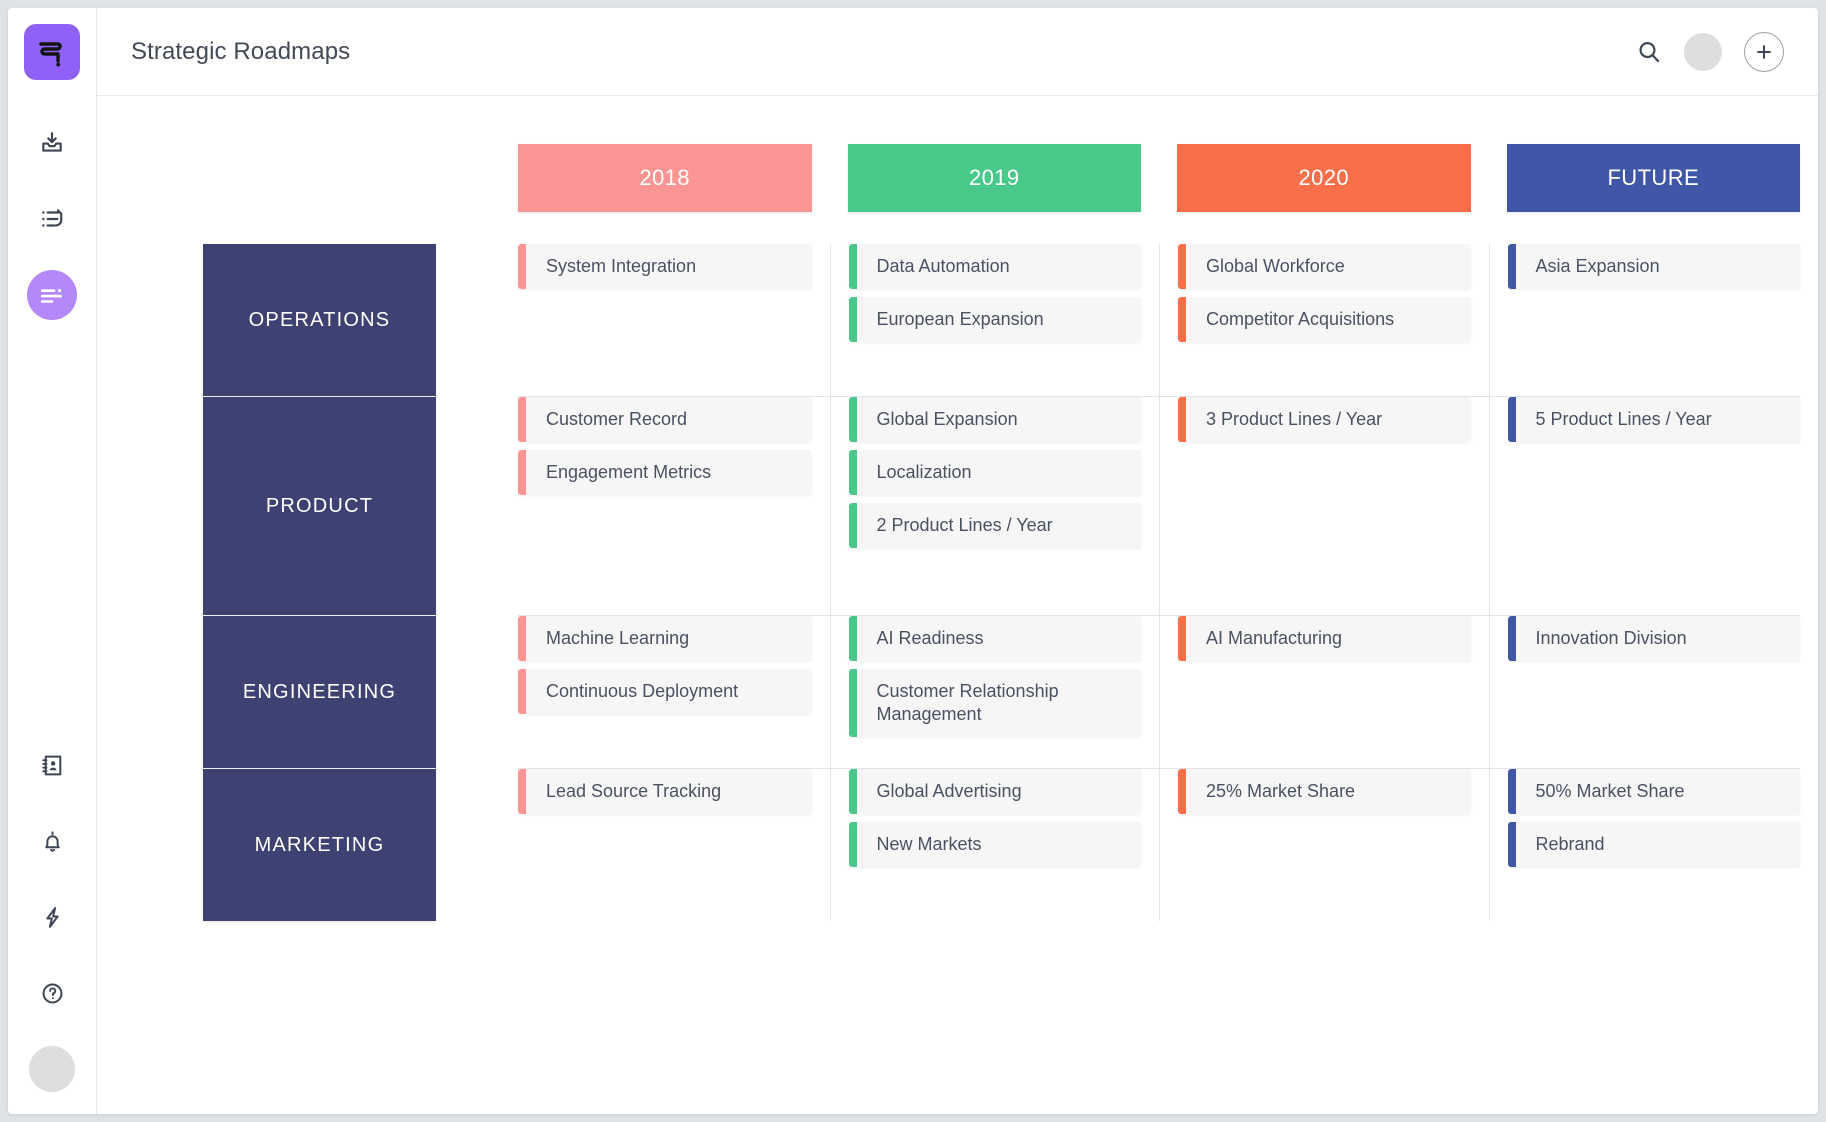 This screenshot has width=1826, height=1122. I want to click on roadmap-card: Global Expansion, so click(994, 420).